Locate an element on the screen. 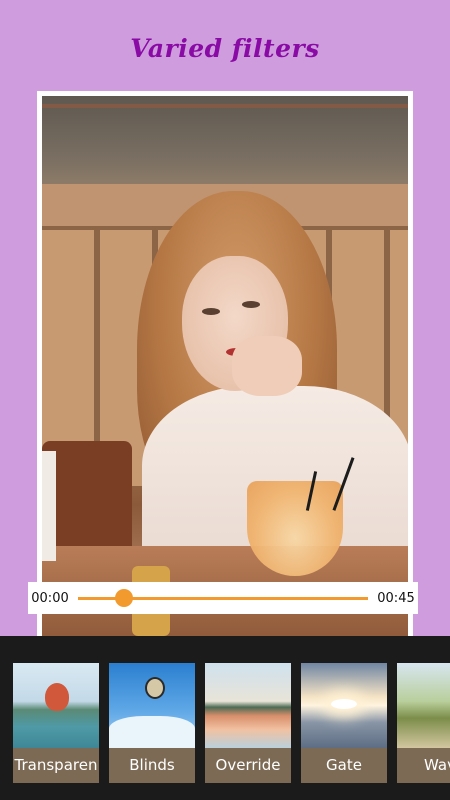  filter-label: Blinds is located at coordinates (152, 765).